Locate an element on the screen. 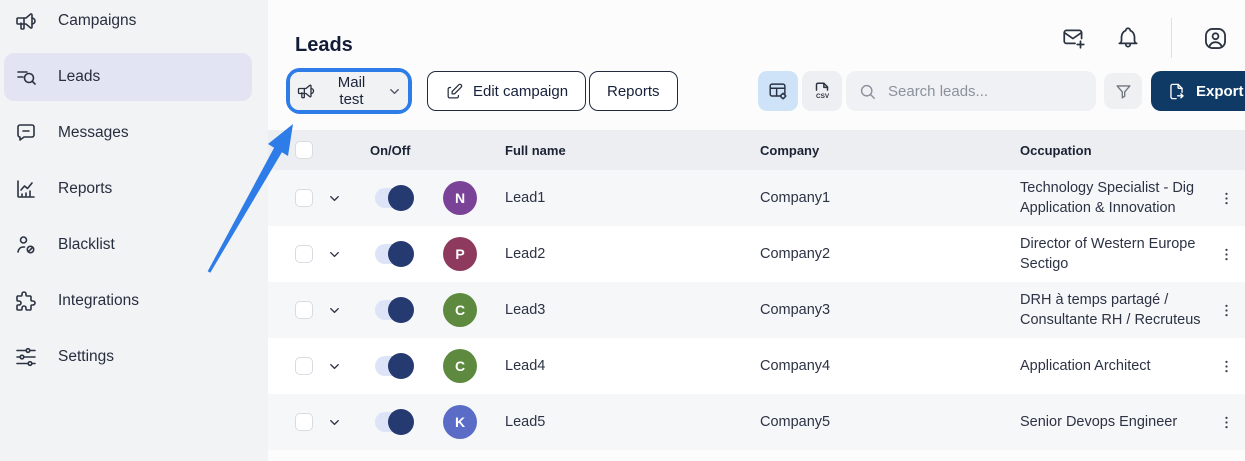 Image resolution: width=1245 pixels, height=461 pixels. lead-company: Company1 is located at coordinates (795, 198).